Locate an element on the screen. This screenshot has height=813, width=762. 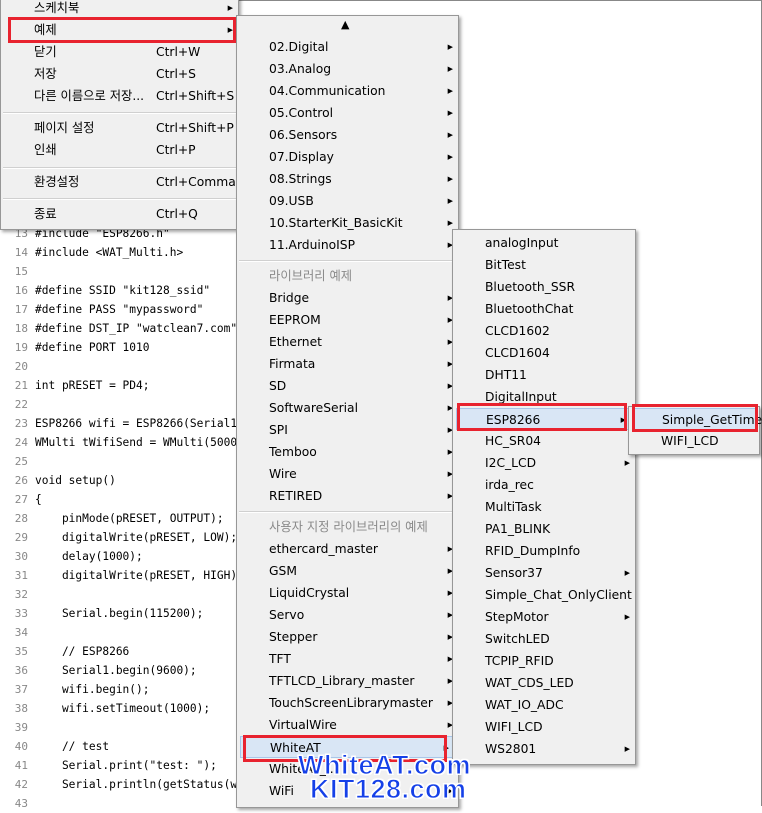
whiteat-menu-item: WIFI_LCD is located at coordinates (544, 727).